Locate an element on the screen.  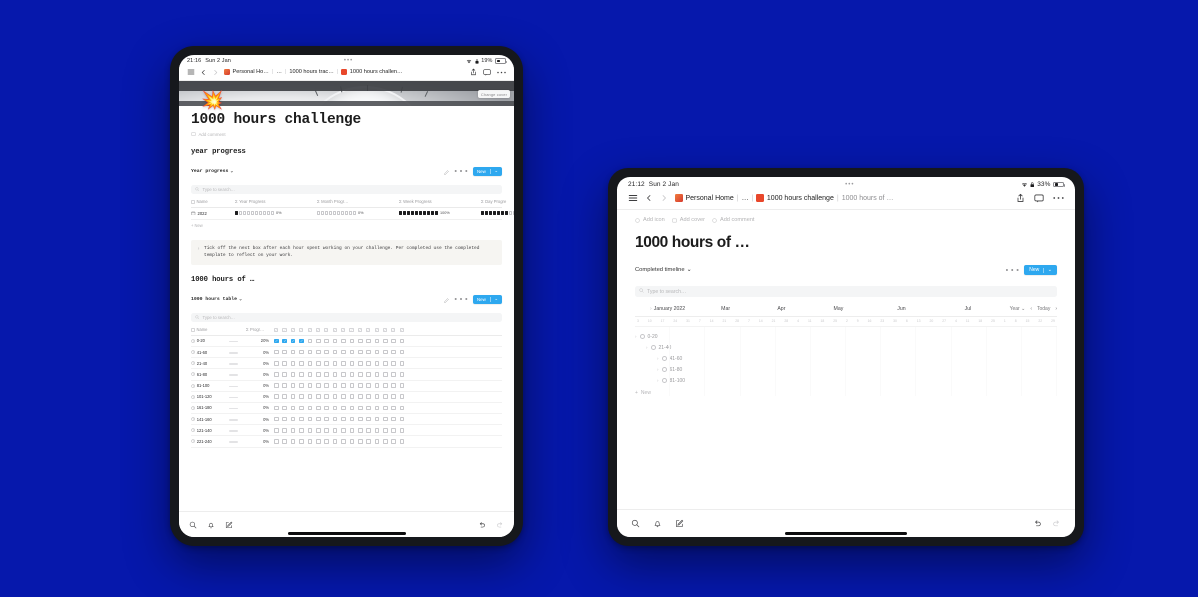
add-cover-button: Add cover is located at coordinates (688, 220).